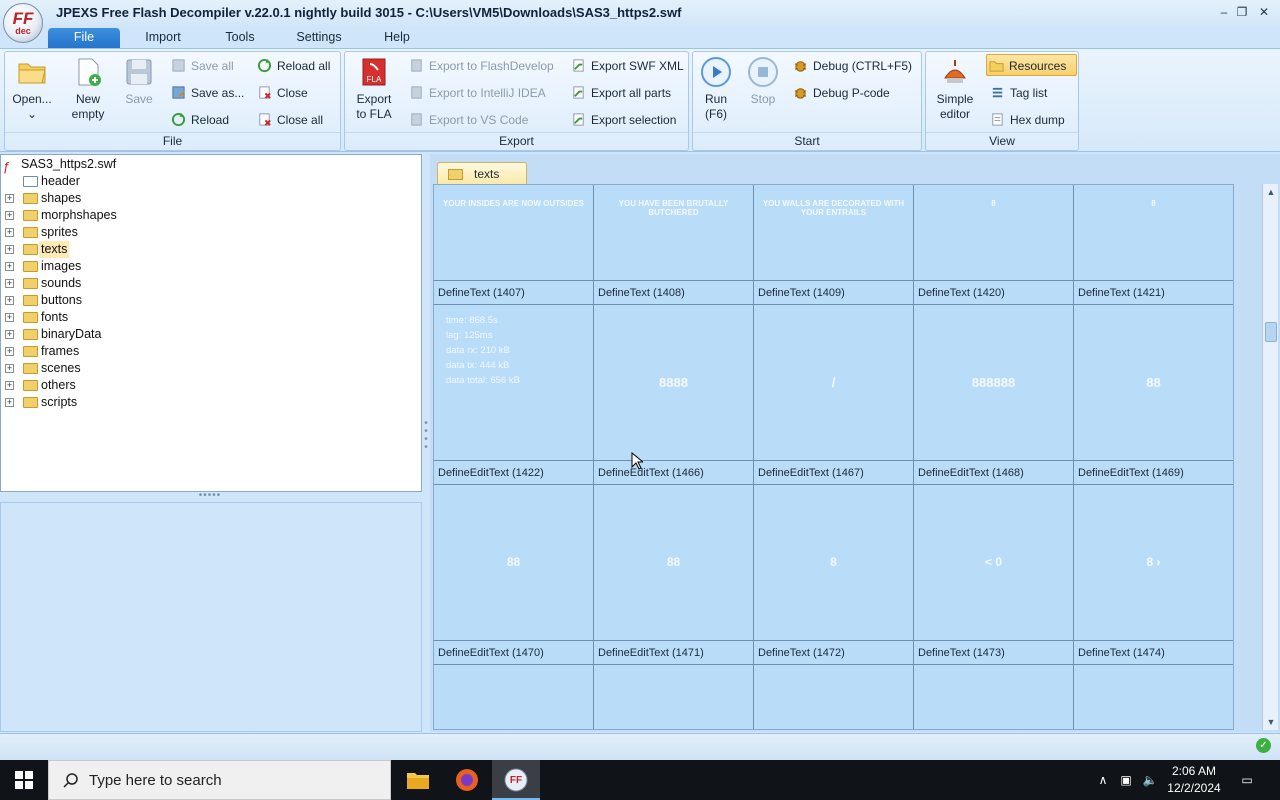 The height and width of the screenshot is (800, 1280). Describe the element at coordinates (201, 66) in the screenshot. I see `save-all-button: Save all` at that location.